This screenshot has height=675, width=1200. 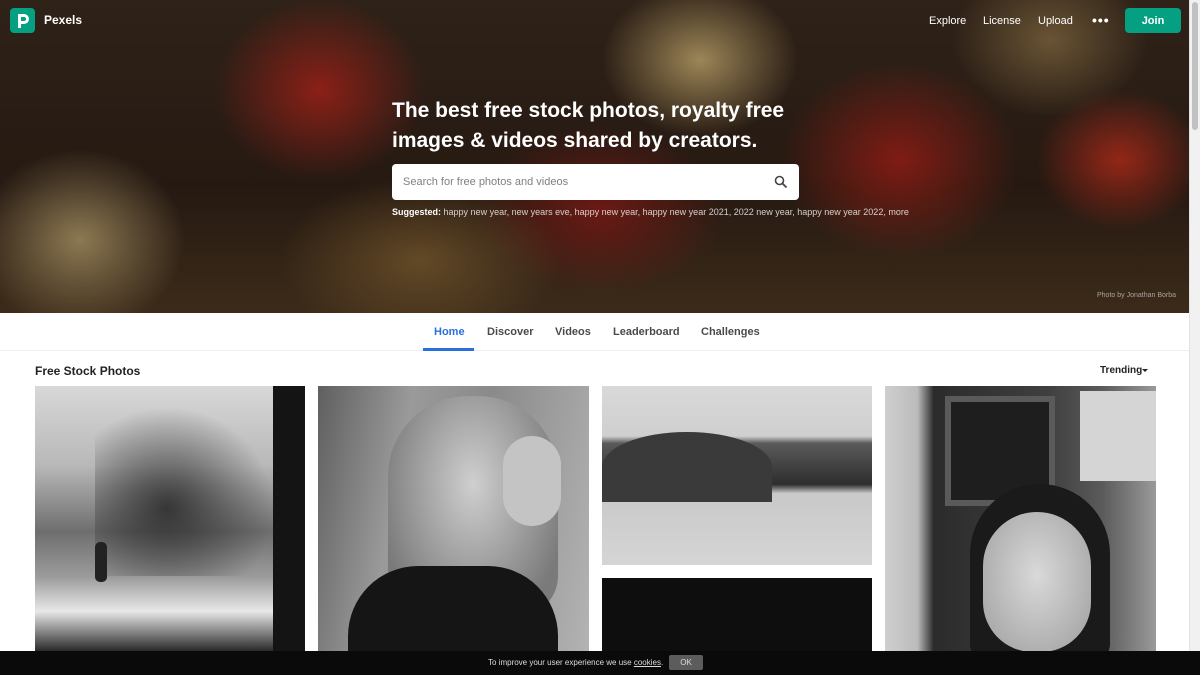 I want to click on pexels-logo-icon, so click(x=22, y=20).